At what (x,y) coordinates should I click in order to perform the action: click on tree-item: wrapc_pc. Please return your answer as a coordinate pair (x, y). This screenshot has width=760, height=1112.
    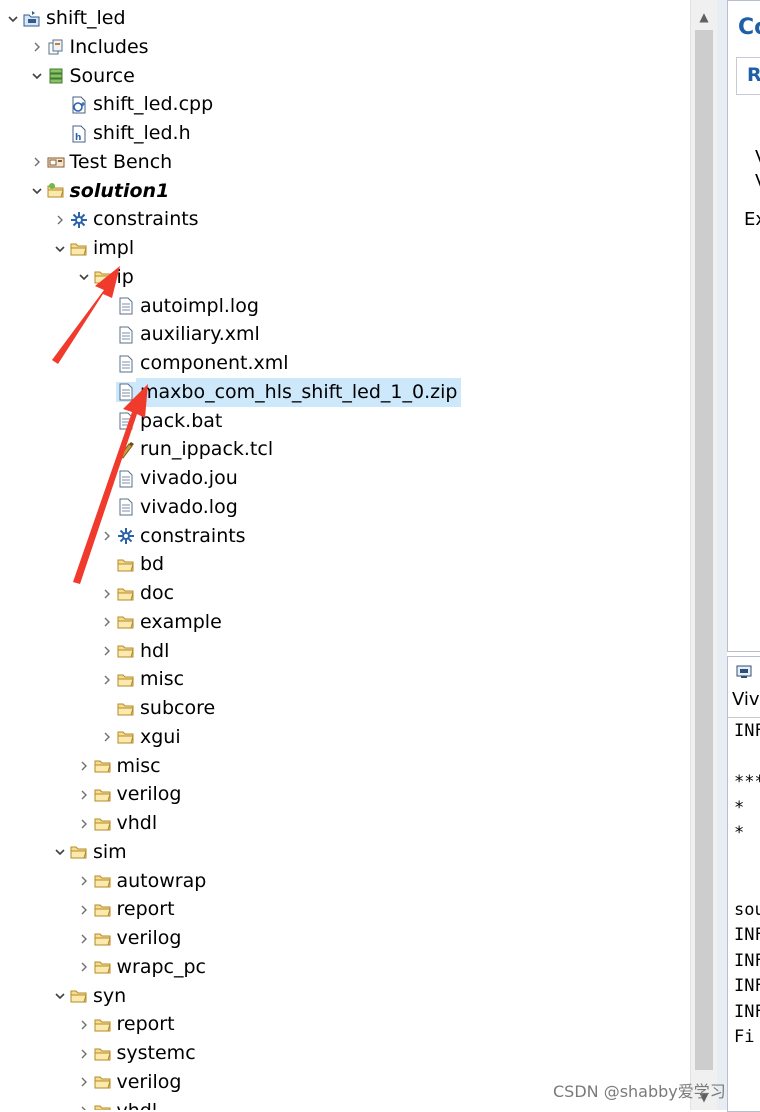
    Looking at the image, I should click on (141, 967).